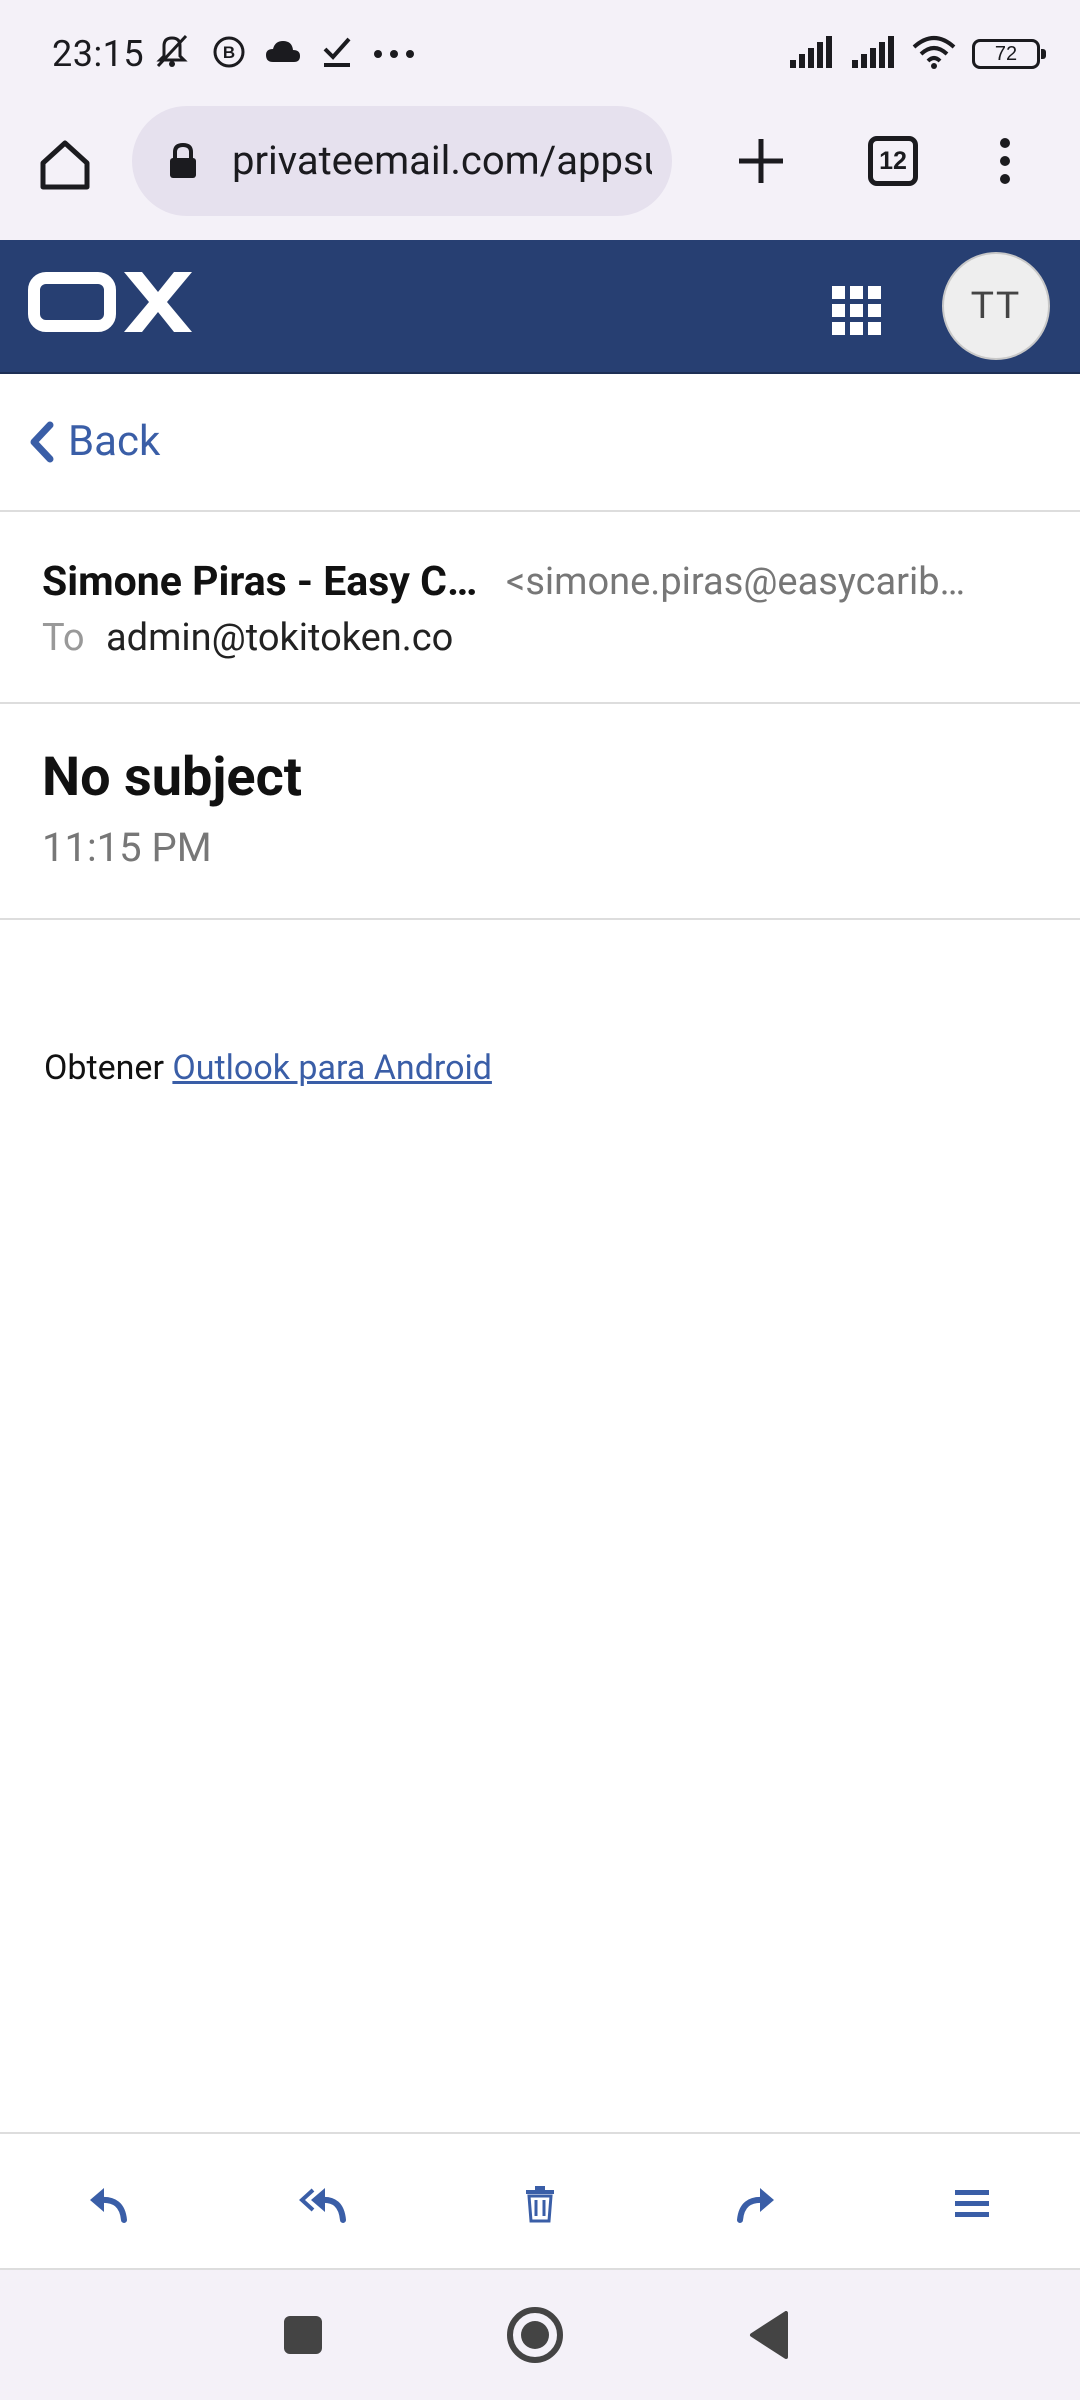  I want to click on reply-icon, so click(108, 2205).